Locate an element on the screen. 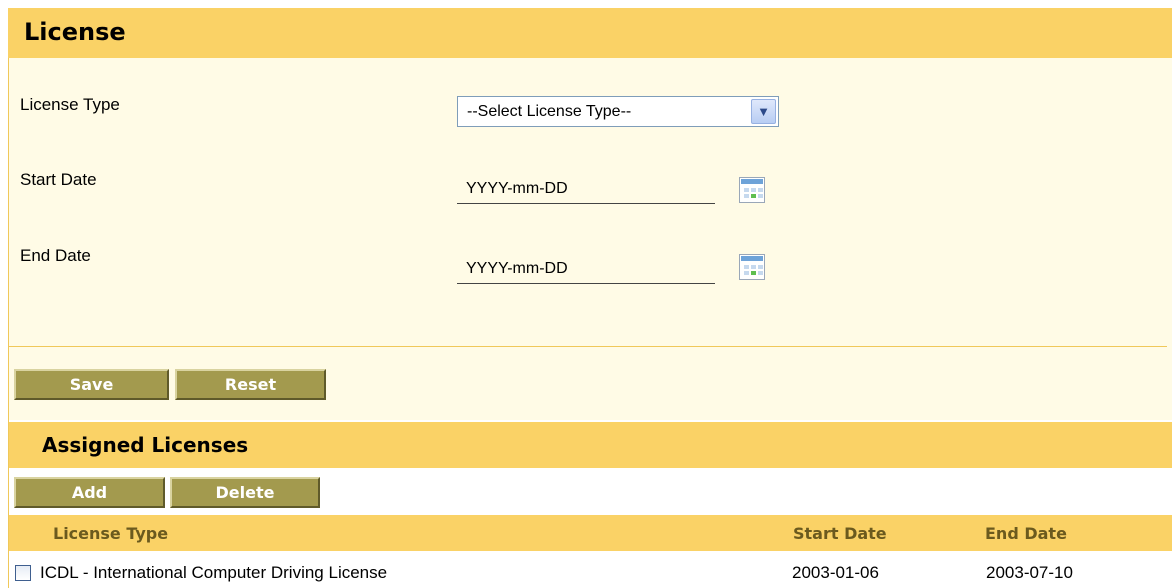 The height and width of the screenshot is (588, 1172). delete-button: Delete is located at coordinates (245, 492).